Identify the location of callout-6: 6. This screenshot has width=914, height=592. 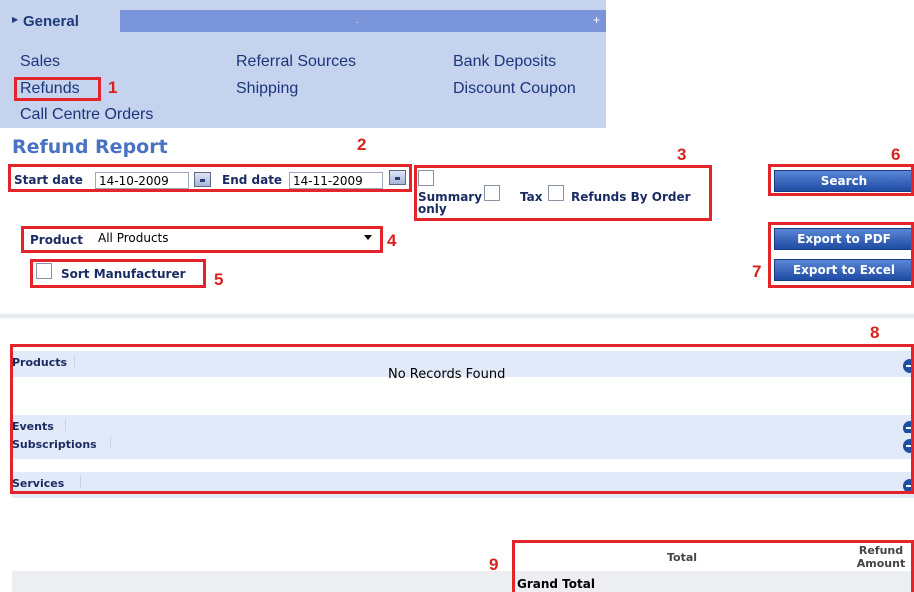
(896, 154).